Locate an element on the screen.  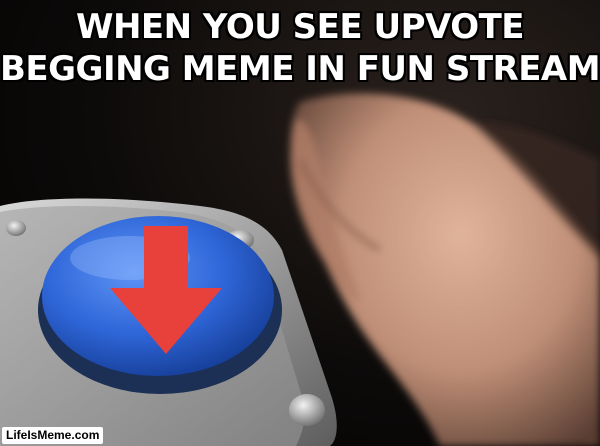
watermark: LifeIsMeme.com is located at coordinates (53, 435).